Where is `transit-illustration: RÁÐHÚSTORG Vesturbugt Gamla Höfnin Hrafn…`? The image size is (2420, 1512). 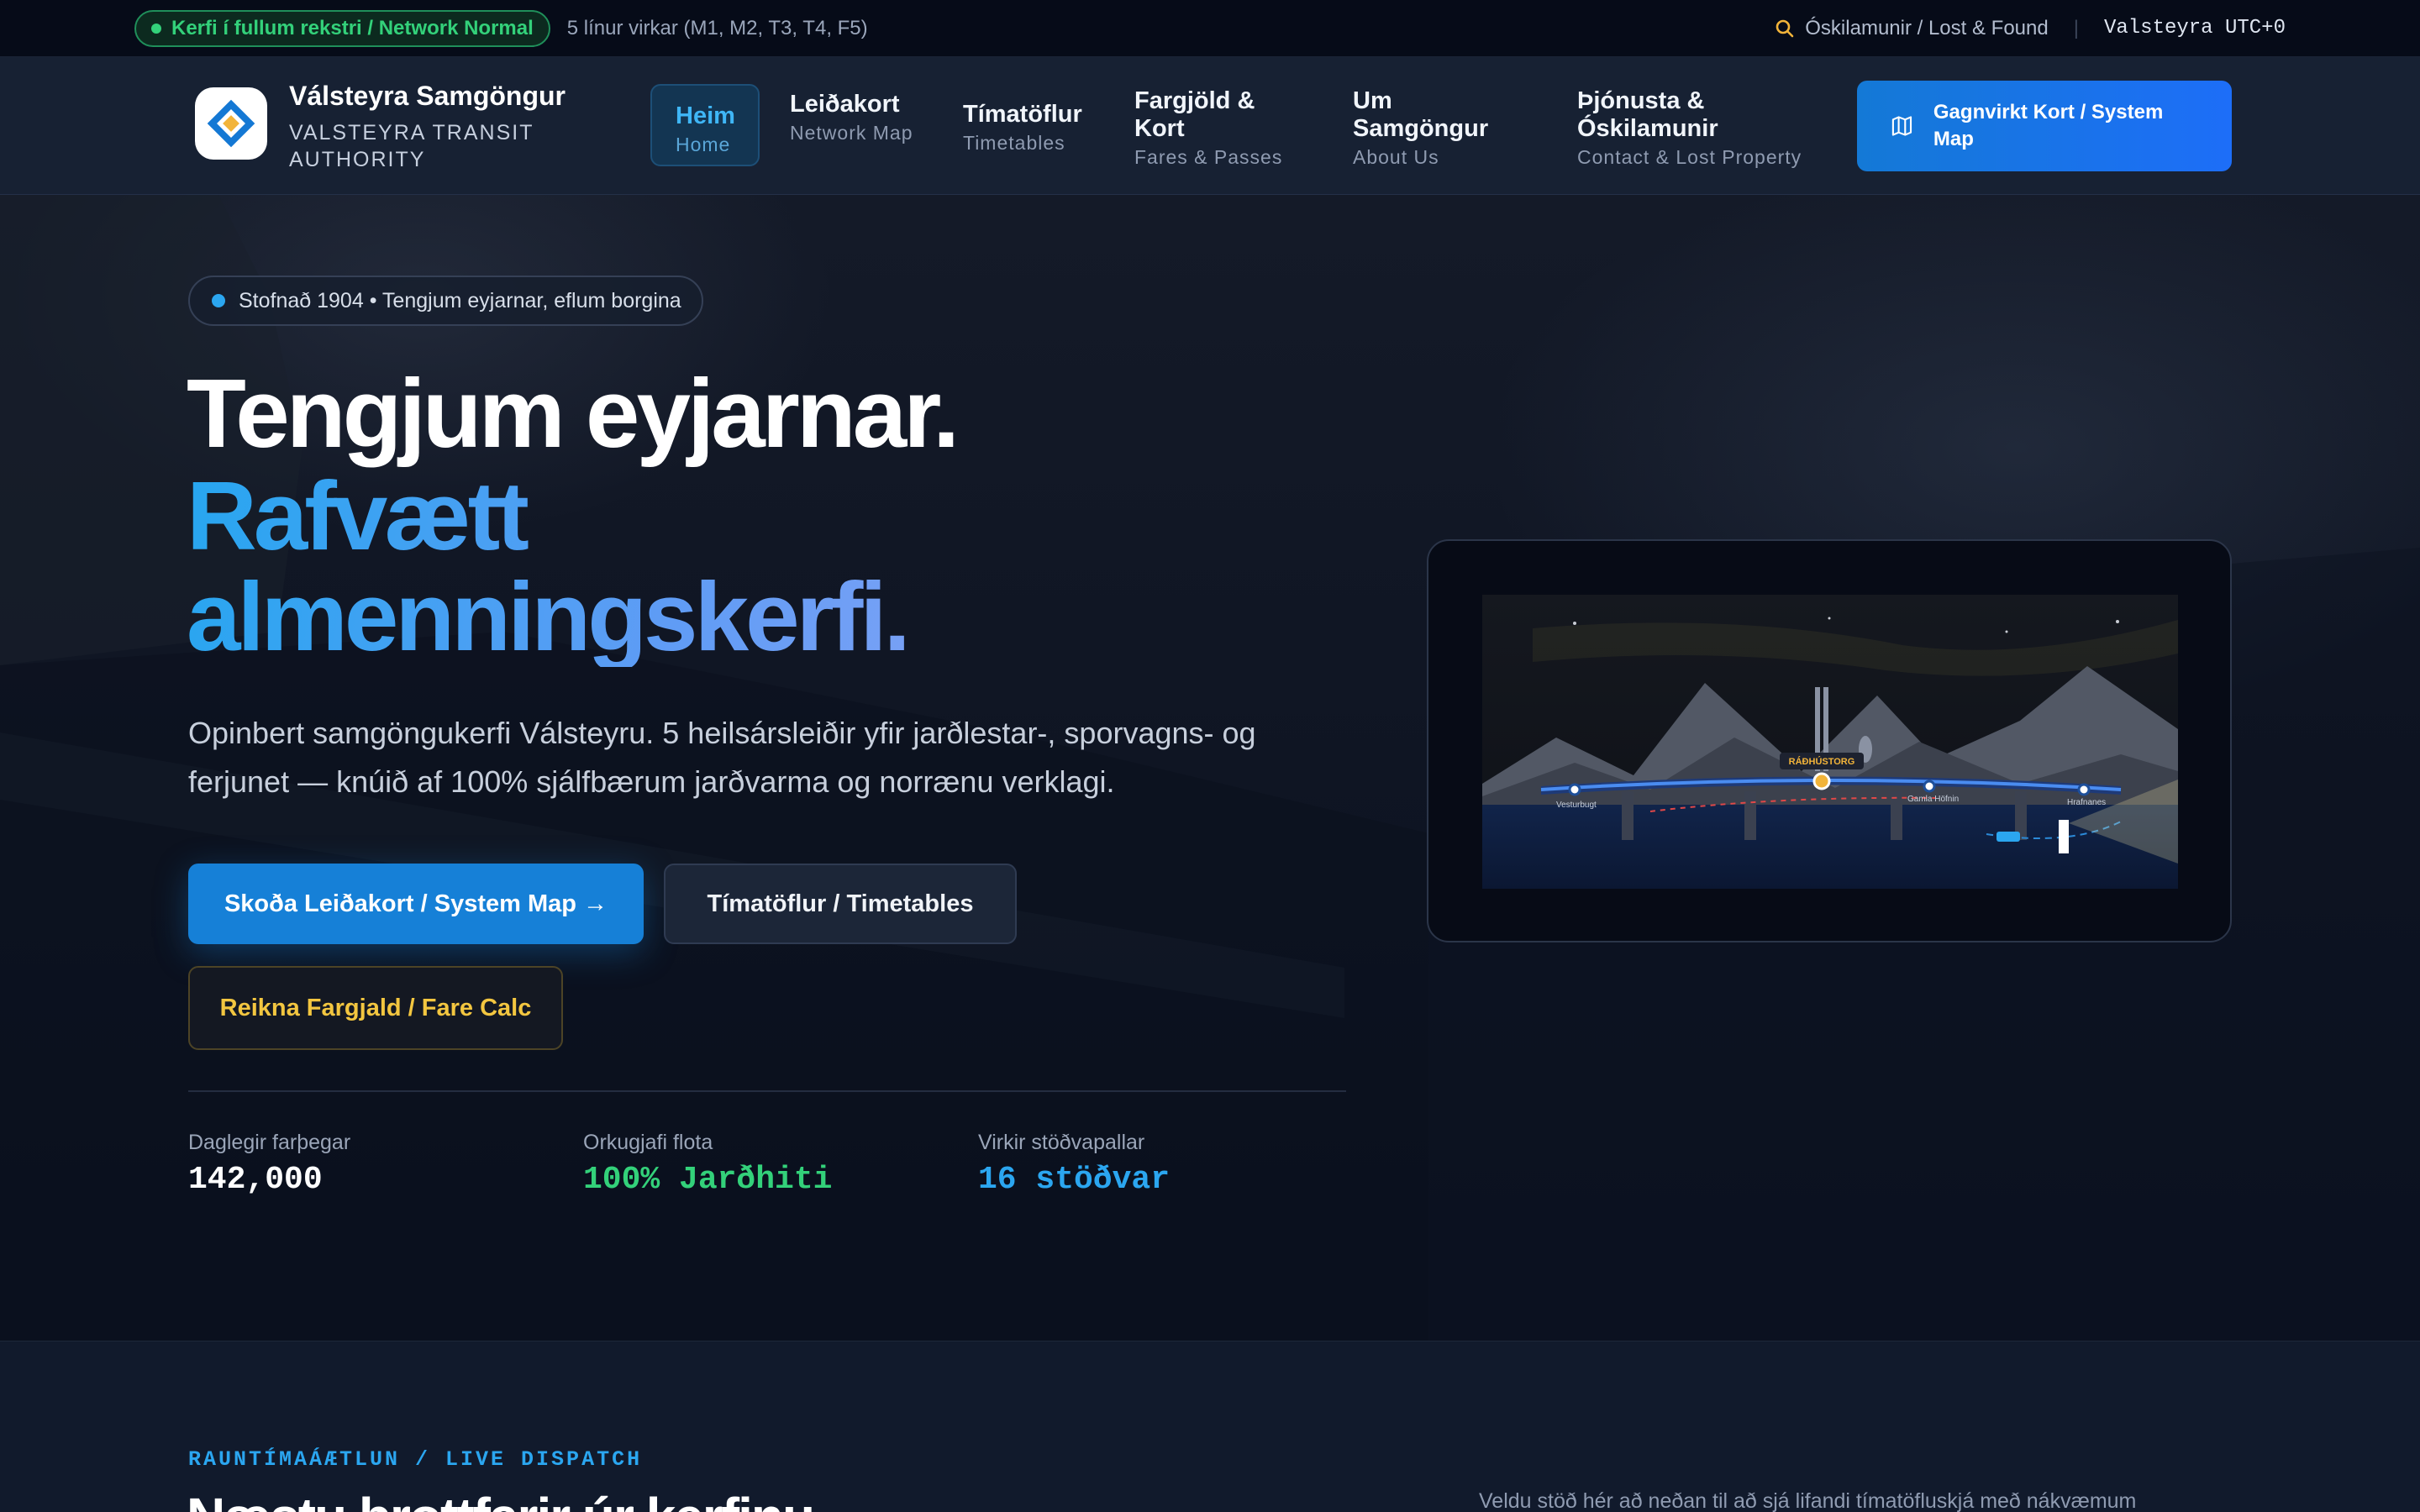
transit-illustration: RÁÐHÚSTORG Vesturbugt Gamla Höfnin Hrafn… is located at coordinates (1830, 742).